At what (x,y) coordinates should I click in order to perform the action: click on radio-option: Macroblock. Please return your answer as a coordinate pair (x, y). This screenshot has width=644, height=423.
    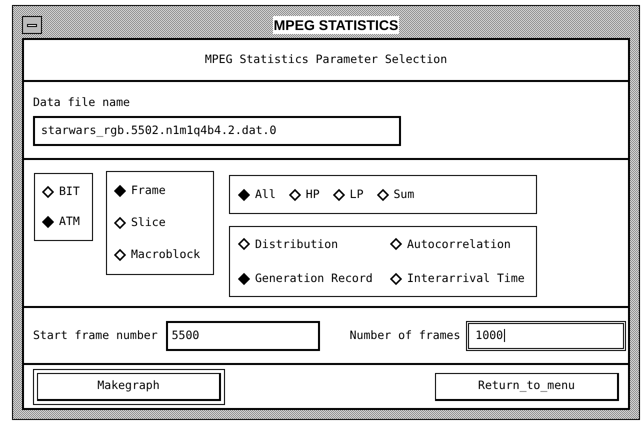
    Looking at the image, I should click on (157, 255).